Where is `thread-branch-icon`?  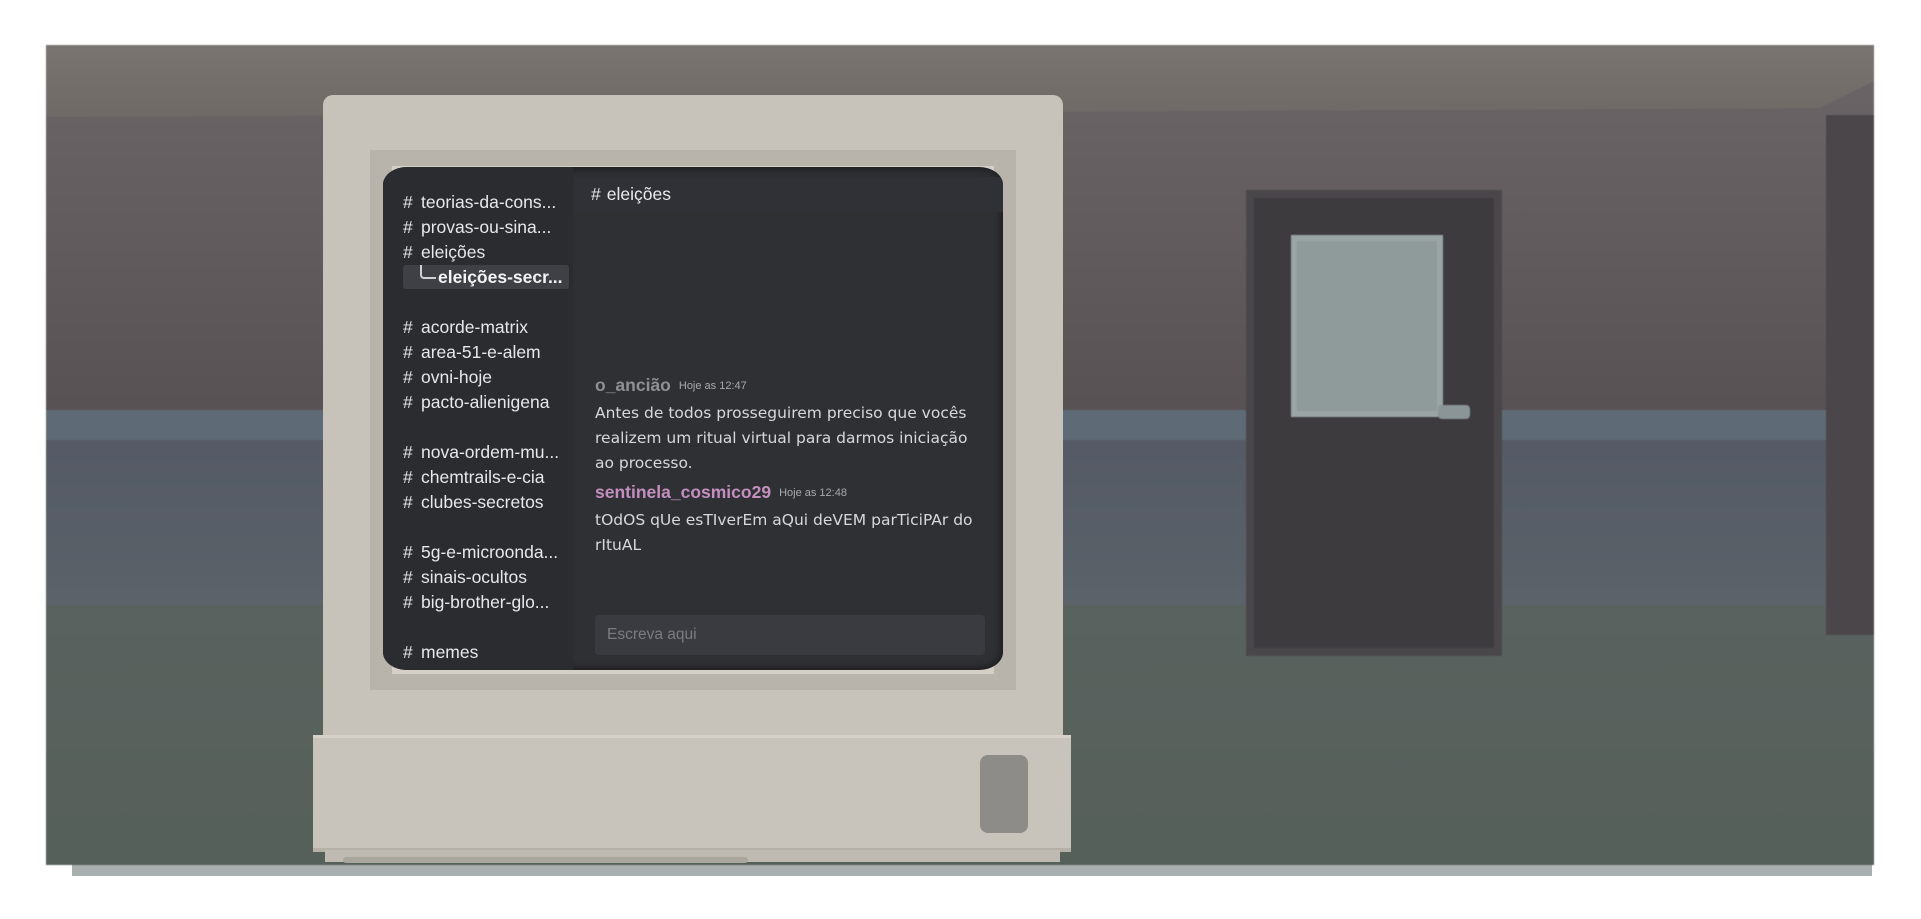 thread-branch-icon is located at coordinates (428, 272).